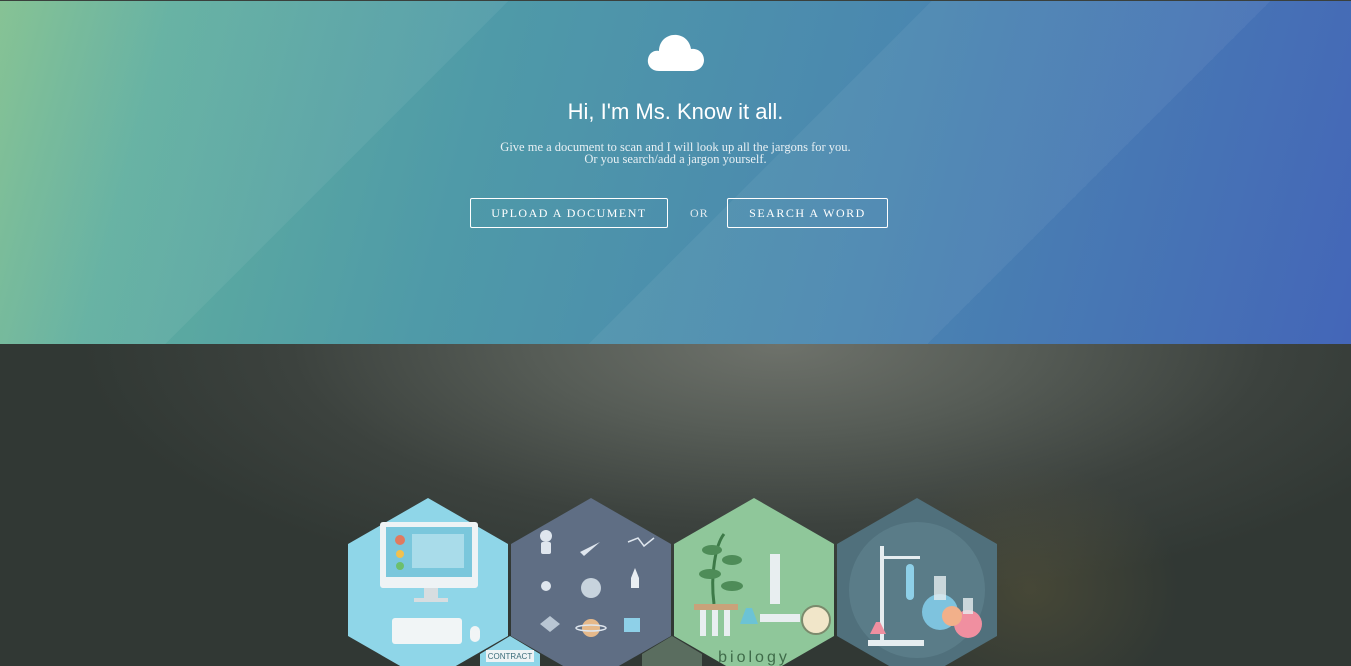  Describe the element at coordinates (569, 213) in the screenshot. I see `upload-document-button: UPLOAD A DOCUMENT` at that location.